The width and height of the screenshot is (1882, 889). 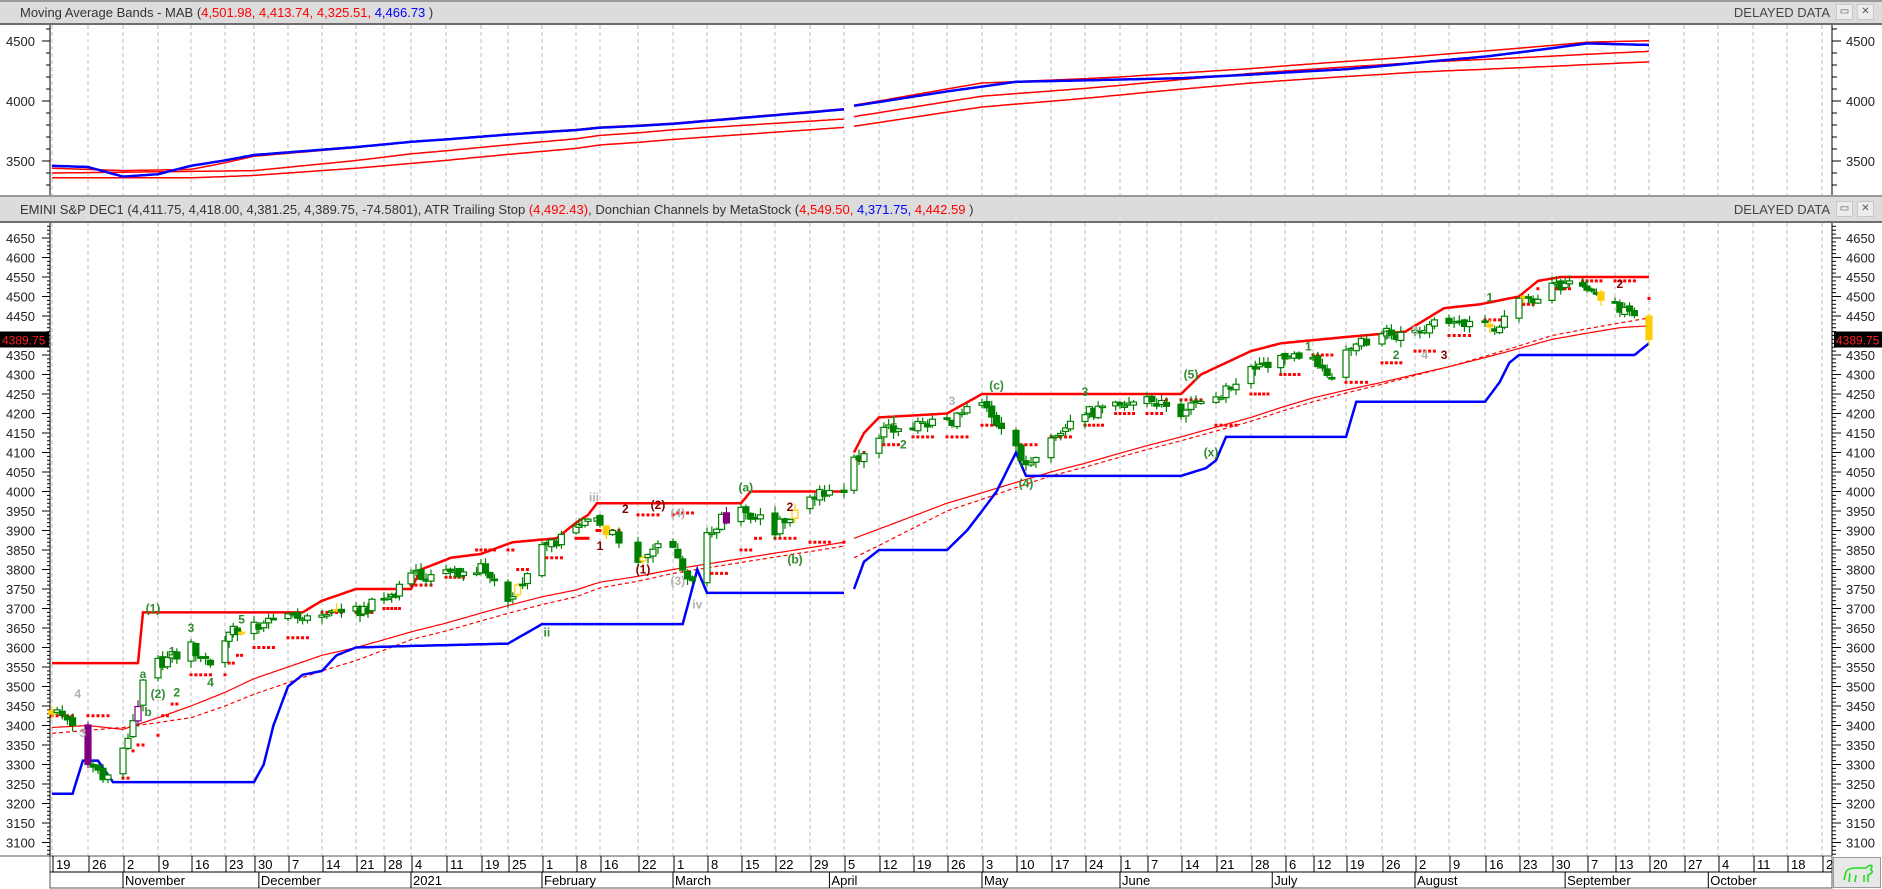 I want to click on wave-label: (1), so click(x=153, y=608).